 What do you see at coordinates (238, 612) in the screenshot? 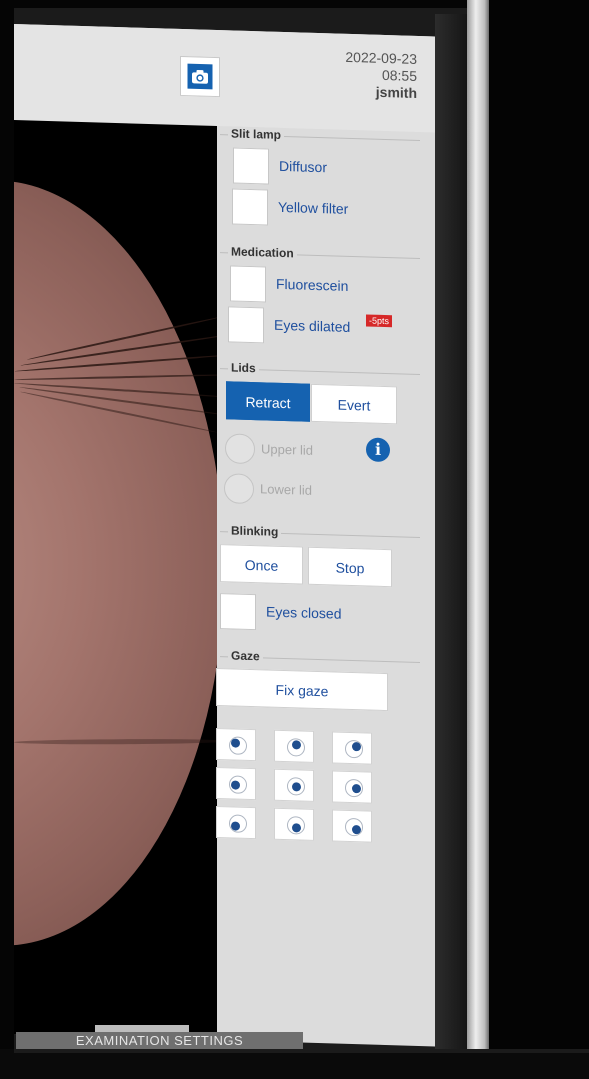
I see `eyes-closed-checkbox` at bounding box center [238, 612].